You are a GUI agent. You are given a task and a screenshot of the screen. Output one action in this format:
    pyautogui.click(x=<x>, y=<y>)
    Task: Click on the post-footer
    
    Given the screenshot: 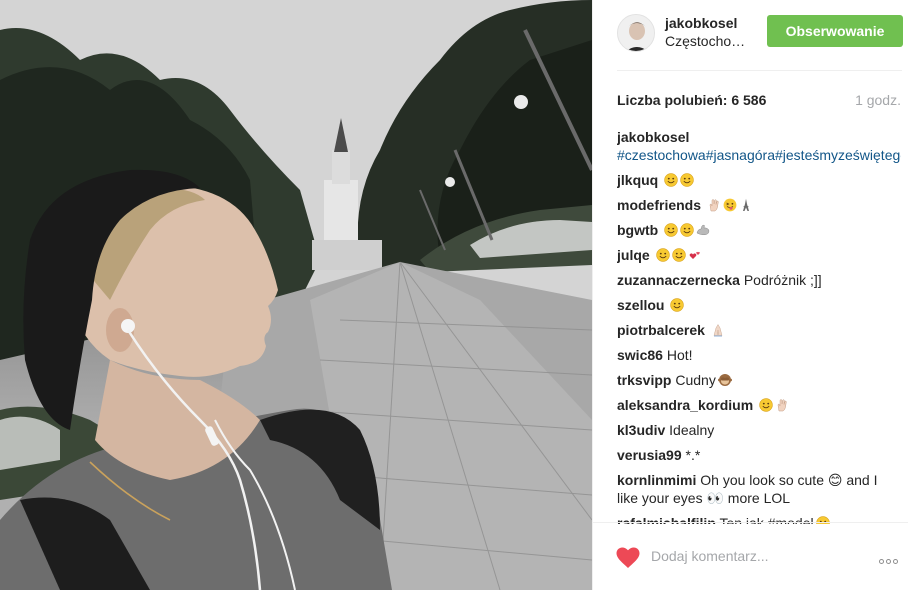 What is the action you would take?
    pyautogui.click(x=750, y=556)
    